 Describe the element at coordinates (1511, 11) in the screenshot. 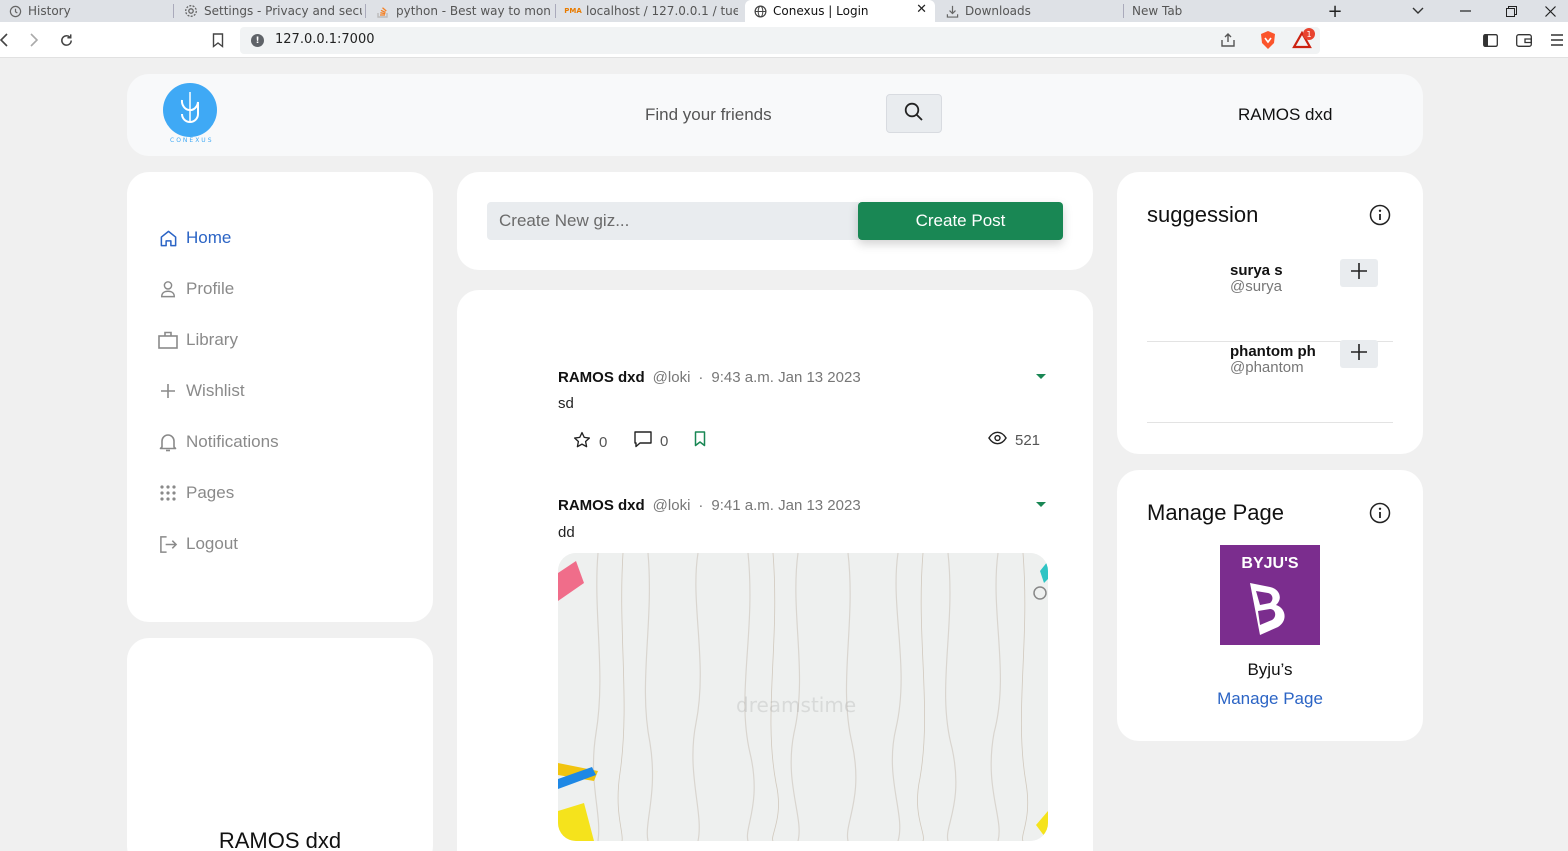

I see `restore-button` at that location.